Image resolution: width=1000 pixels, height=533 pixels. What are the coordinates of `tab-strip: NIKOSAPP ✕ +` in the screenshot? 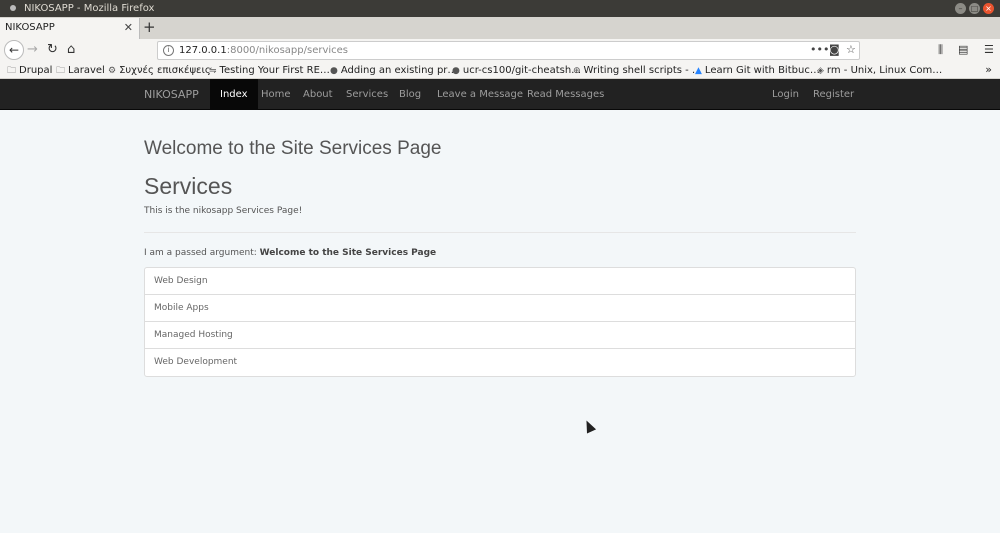 It's located at (500, 28).